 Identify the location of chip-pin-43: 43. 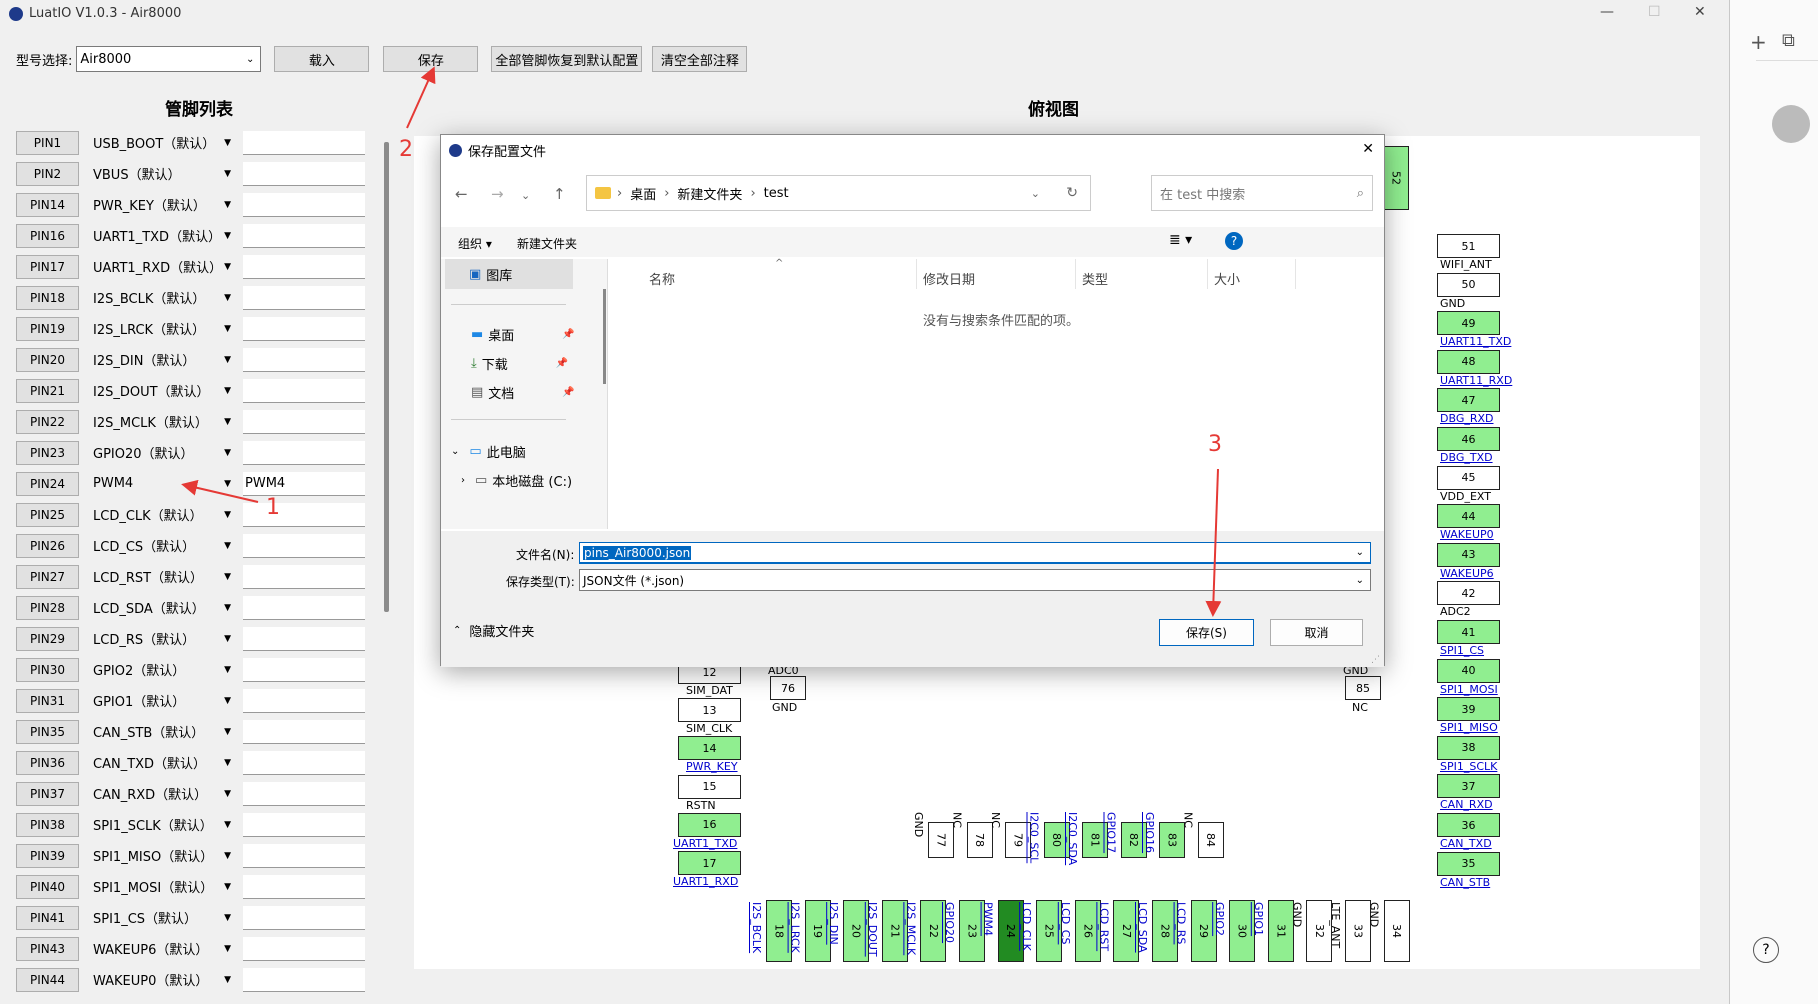
(1468, 554).